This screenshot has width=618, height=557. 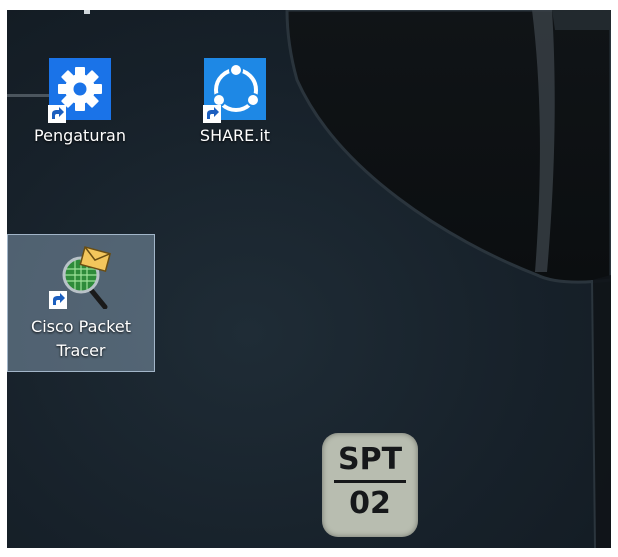 I want to click on icon-label: SHARE.it, so click(x=235, y=135).